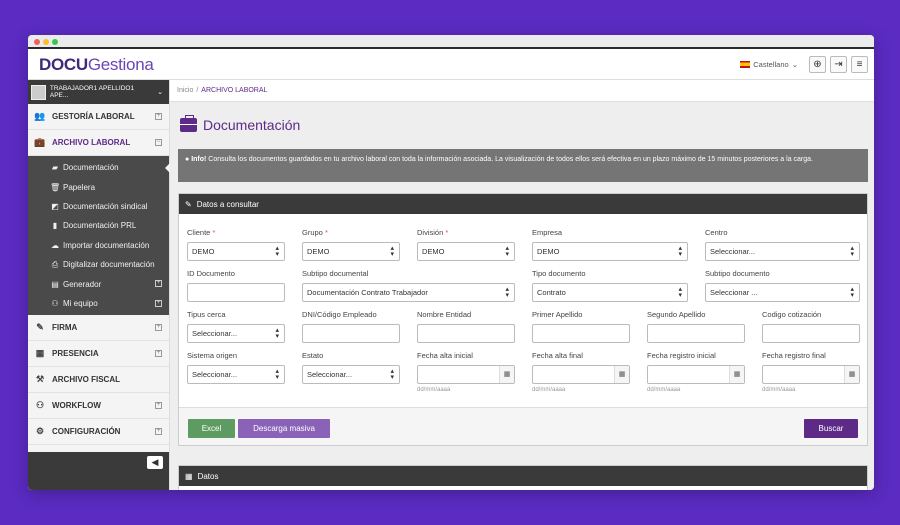  Describe the element at coordinates (98, 245) in the screenshot. I see `subitem-importar: ☁ Importar documentación` at that location.